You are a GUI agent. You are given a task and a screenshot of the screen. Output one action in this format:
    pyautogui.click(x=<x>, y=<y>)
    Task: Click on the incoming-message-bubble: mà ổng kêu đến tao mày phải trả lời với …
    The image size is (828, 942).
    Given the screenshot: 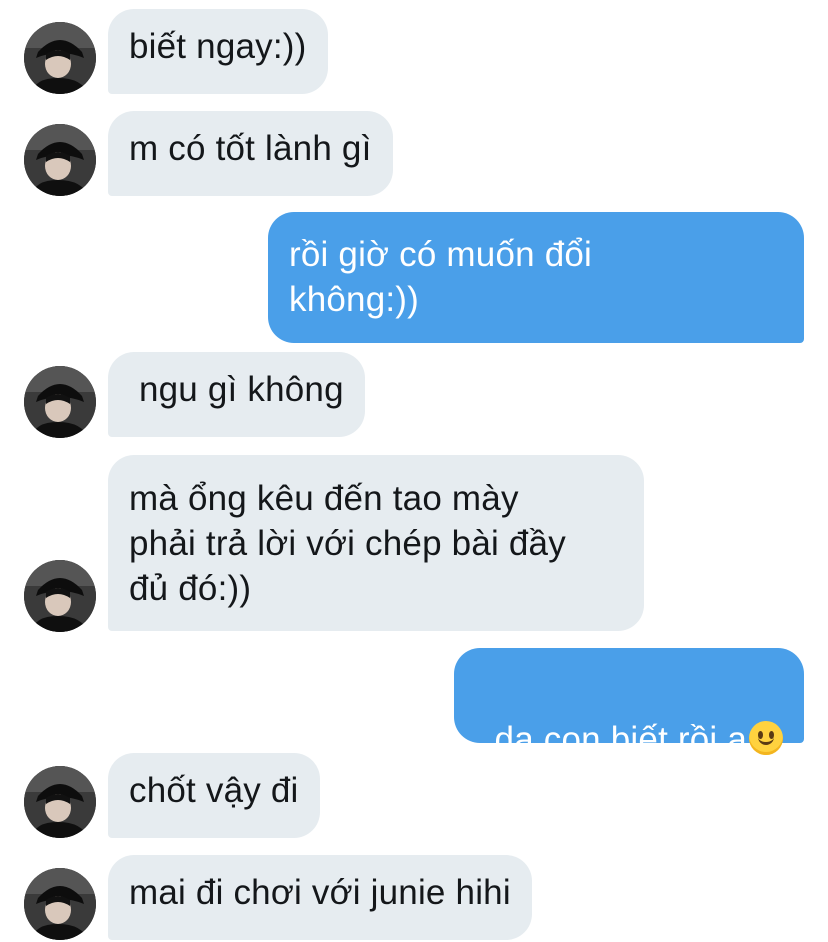 What is the action you would take?
    pyautogui.click(x=376, y=543)
    